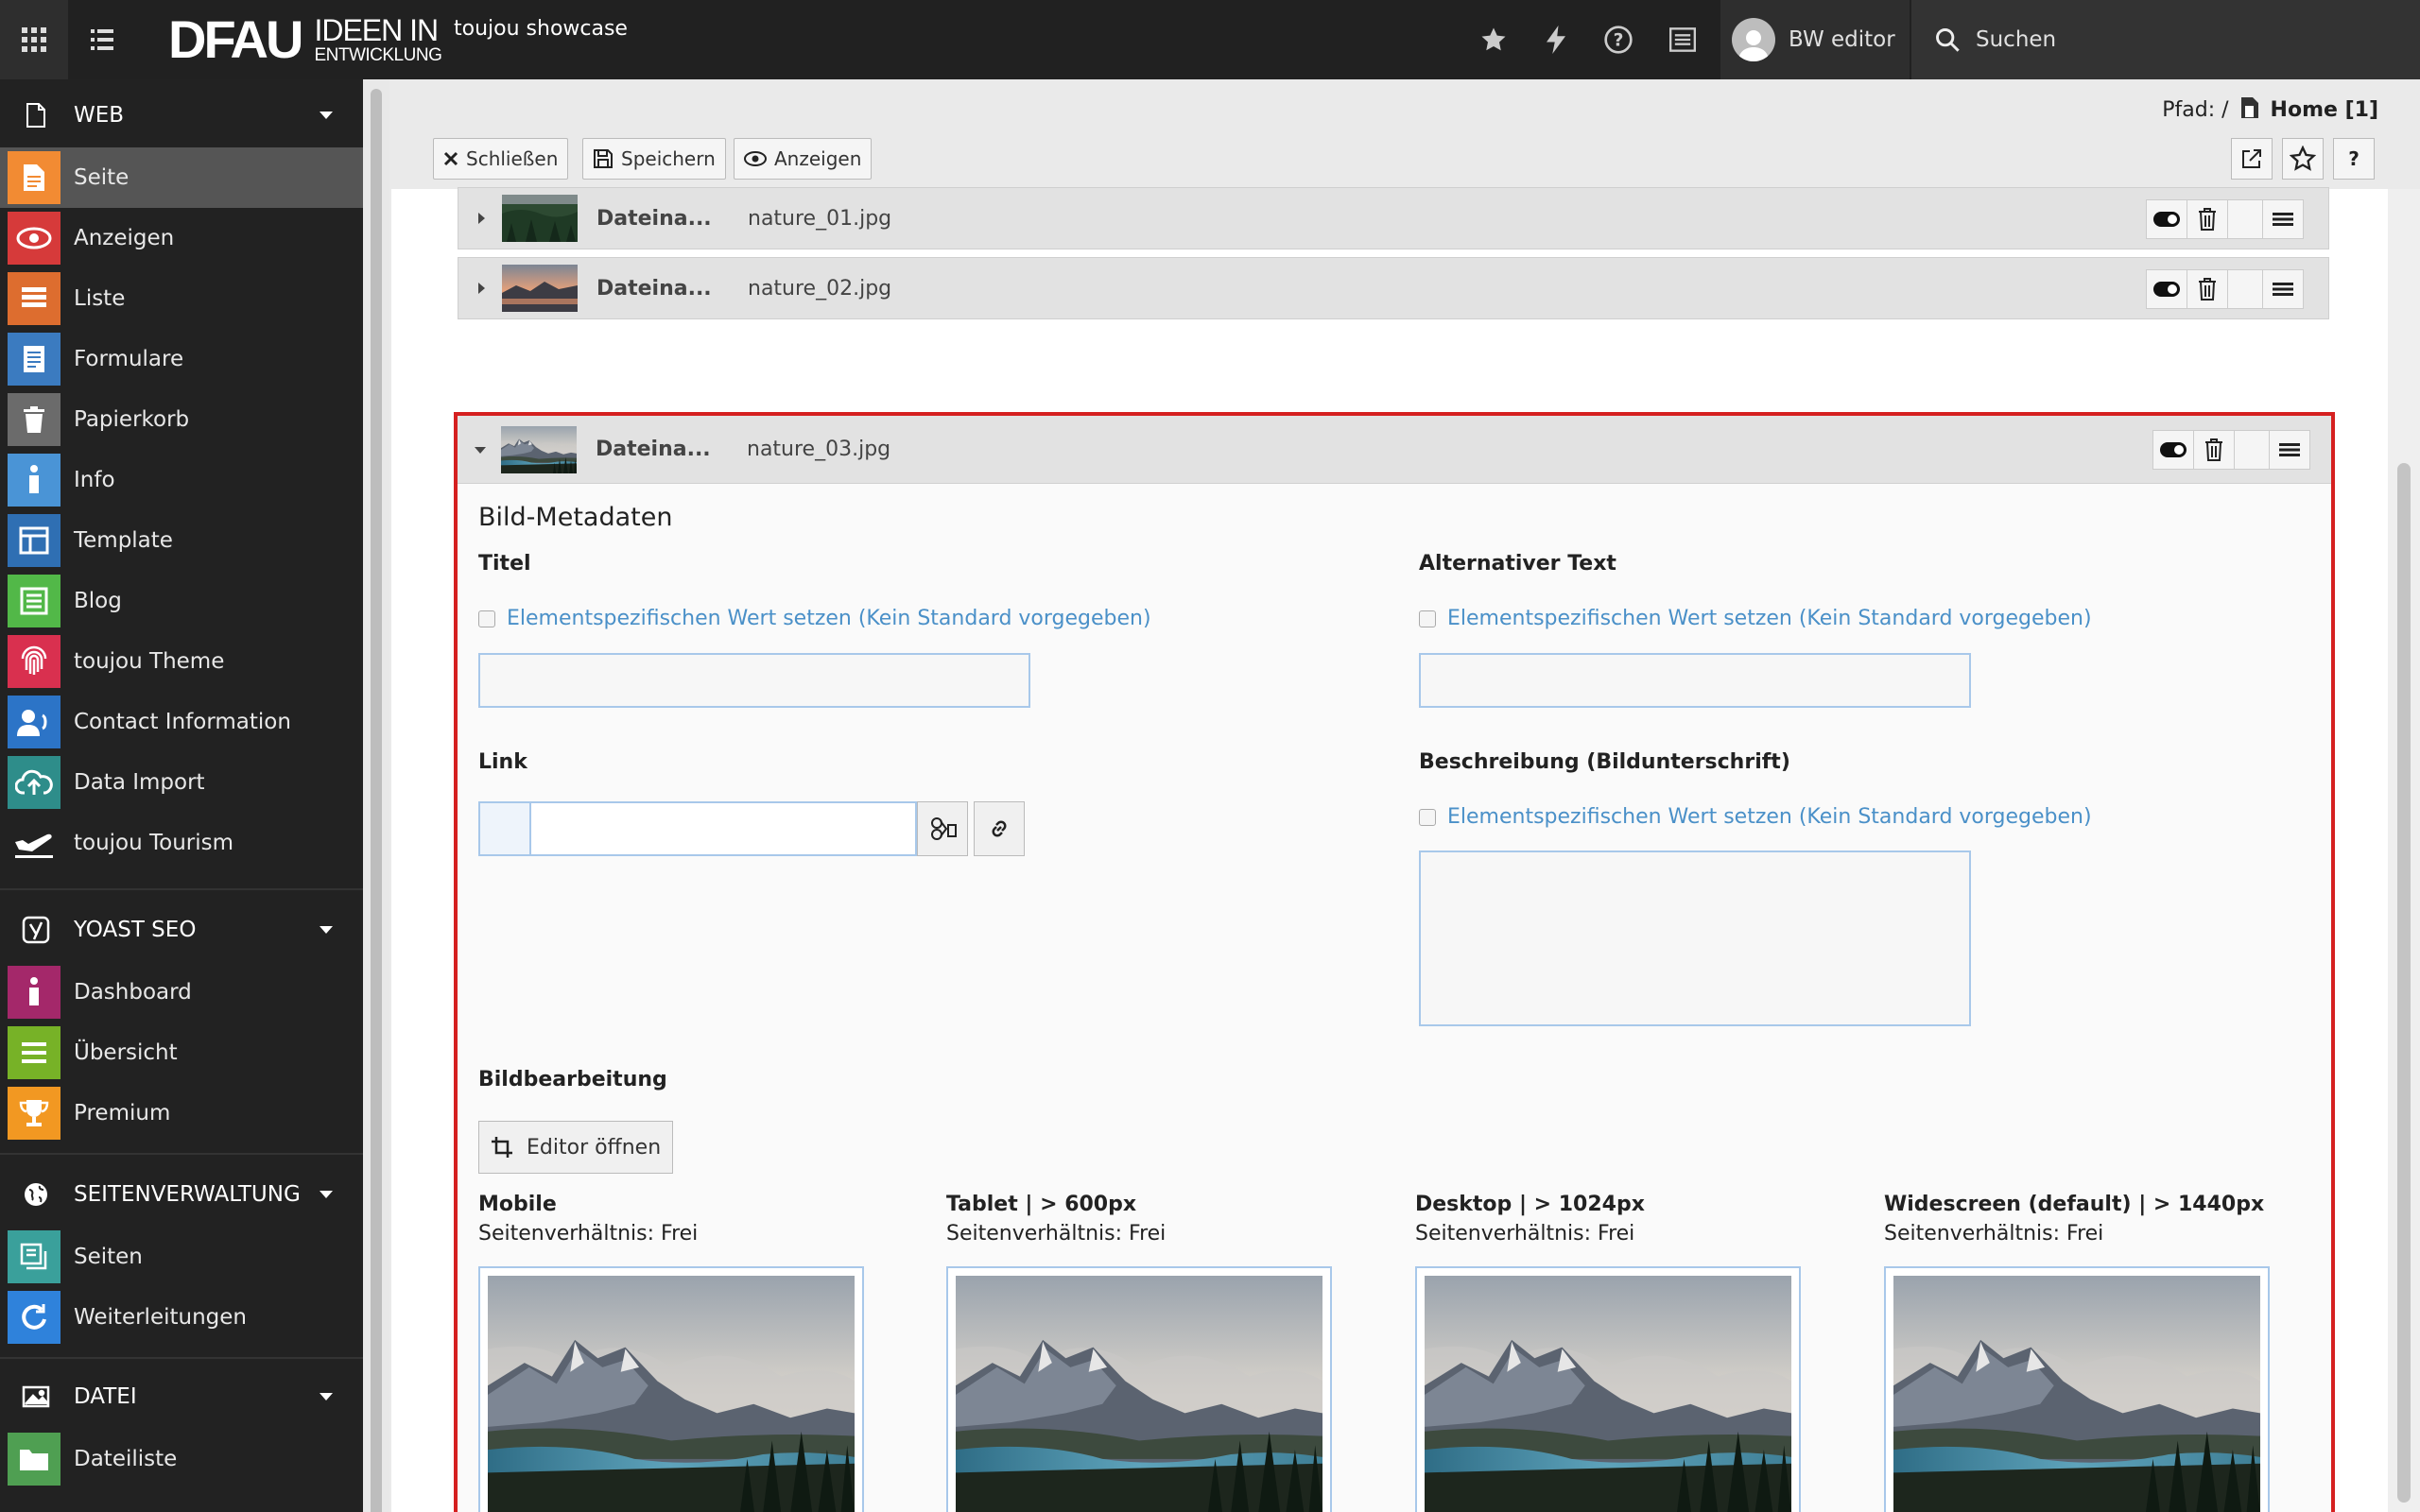  What do you see at coordinates (539, 449) in the screenshot?
I see `file-thumbnail` at bounding box center [539, 449].